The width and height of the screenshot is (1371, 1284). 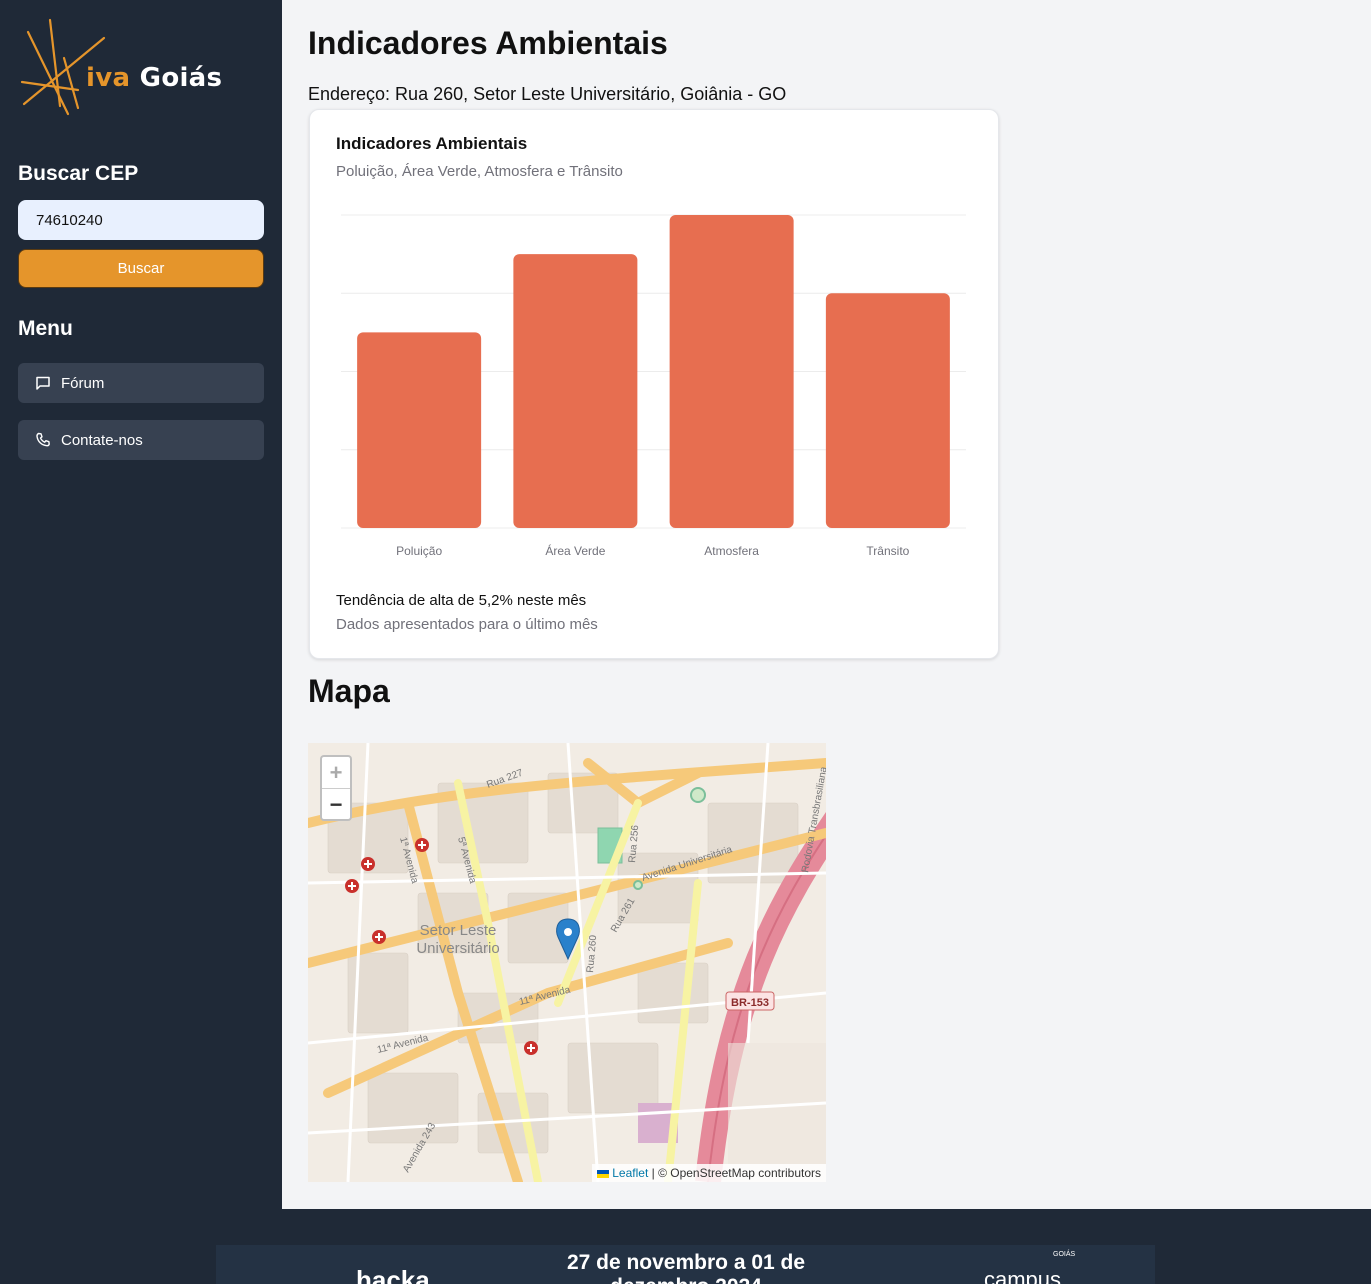 I want to click on chart-x-tick-label: Poluição, so click(x=419, y=551).